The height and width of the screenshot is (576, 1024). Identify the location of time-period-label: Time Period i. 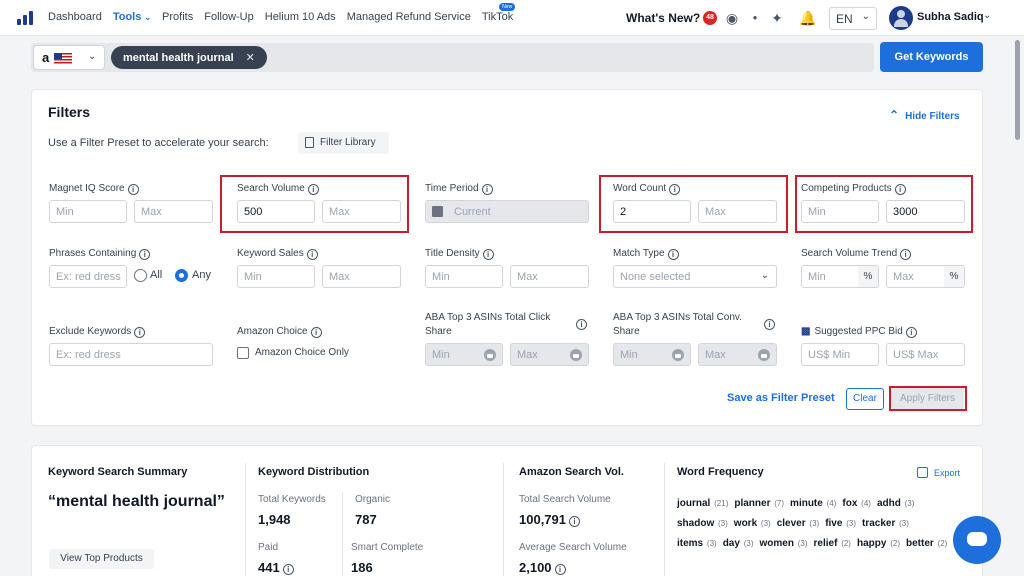
(459, 189).